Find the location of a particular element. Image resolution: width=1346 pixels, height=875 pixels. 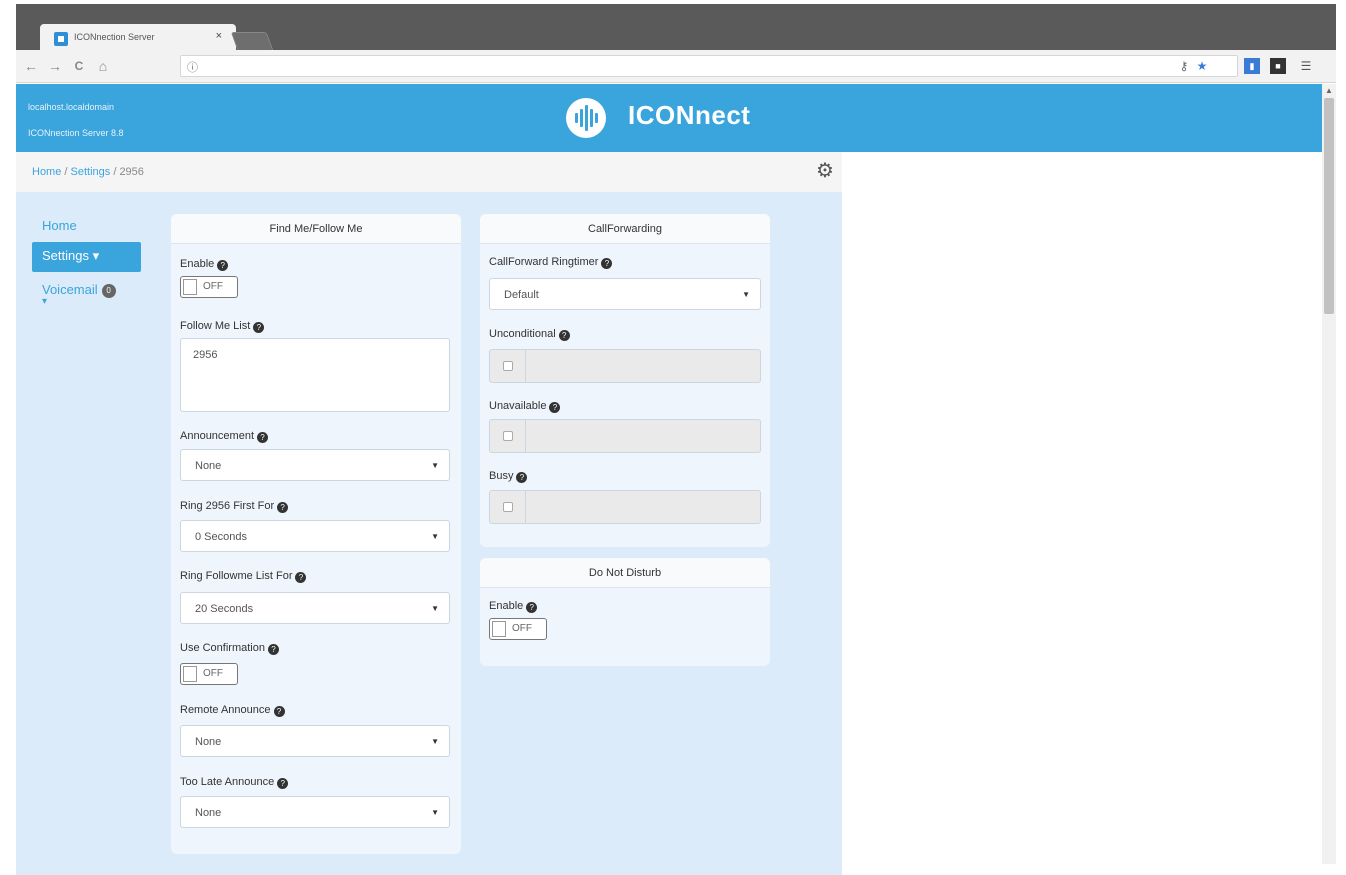

do-not-disturb-panel: Do Not Disturb Enable? OFF is located at coordinates (625, 612).